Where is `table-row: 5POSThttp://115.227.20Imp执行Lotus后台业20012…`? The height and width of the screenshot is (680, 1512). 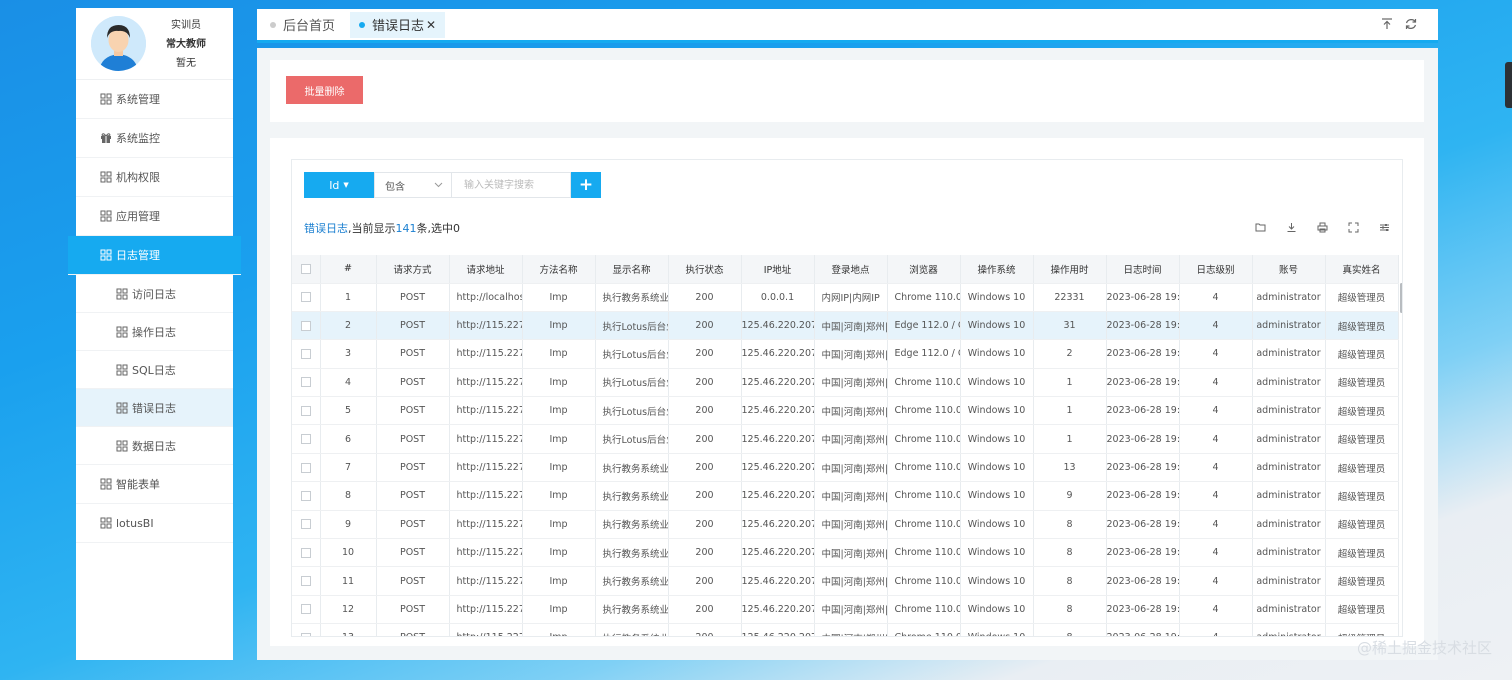
table-row: 5POSThttp://115.227.20Imp执行Lotus后台业20012… is located at coordinates (845, 411).